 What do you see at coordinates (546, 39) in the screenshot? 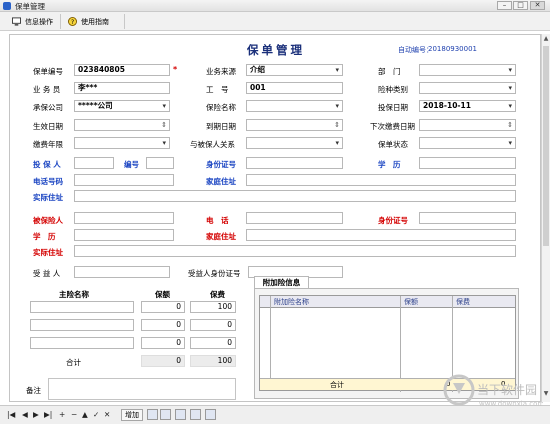
I see `scroll-up-arrow: ▲` at bounding box center [546, 39].